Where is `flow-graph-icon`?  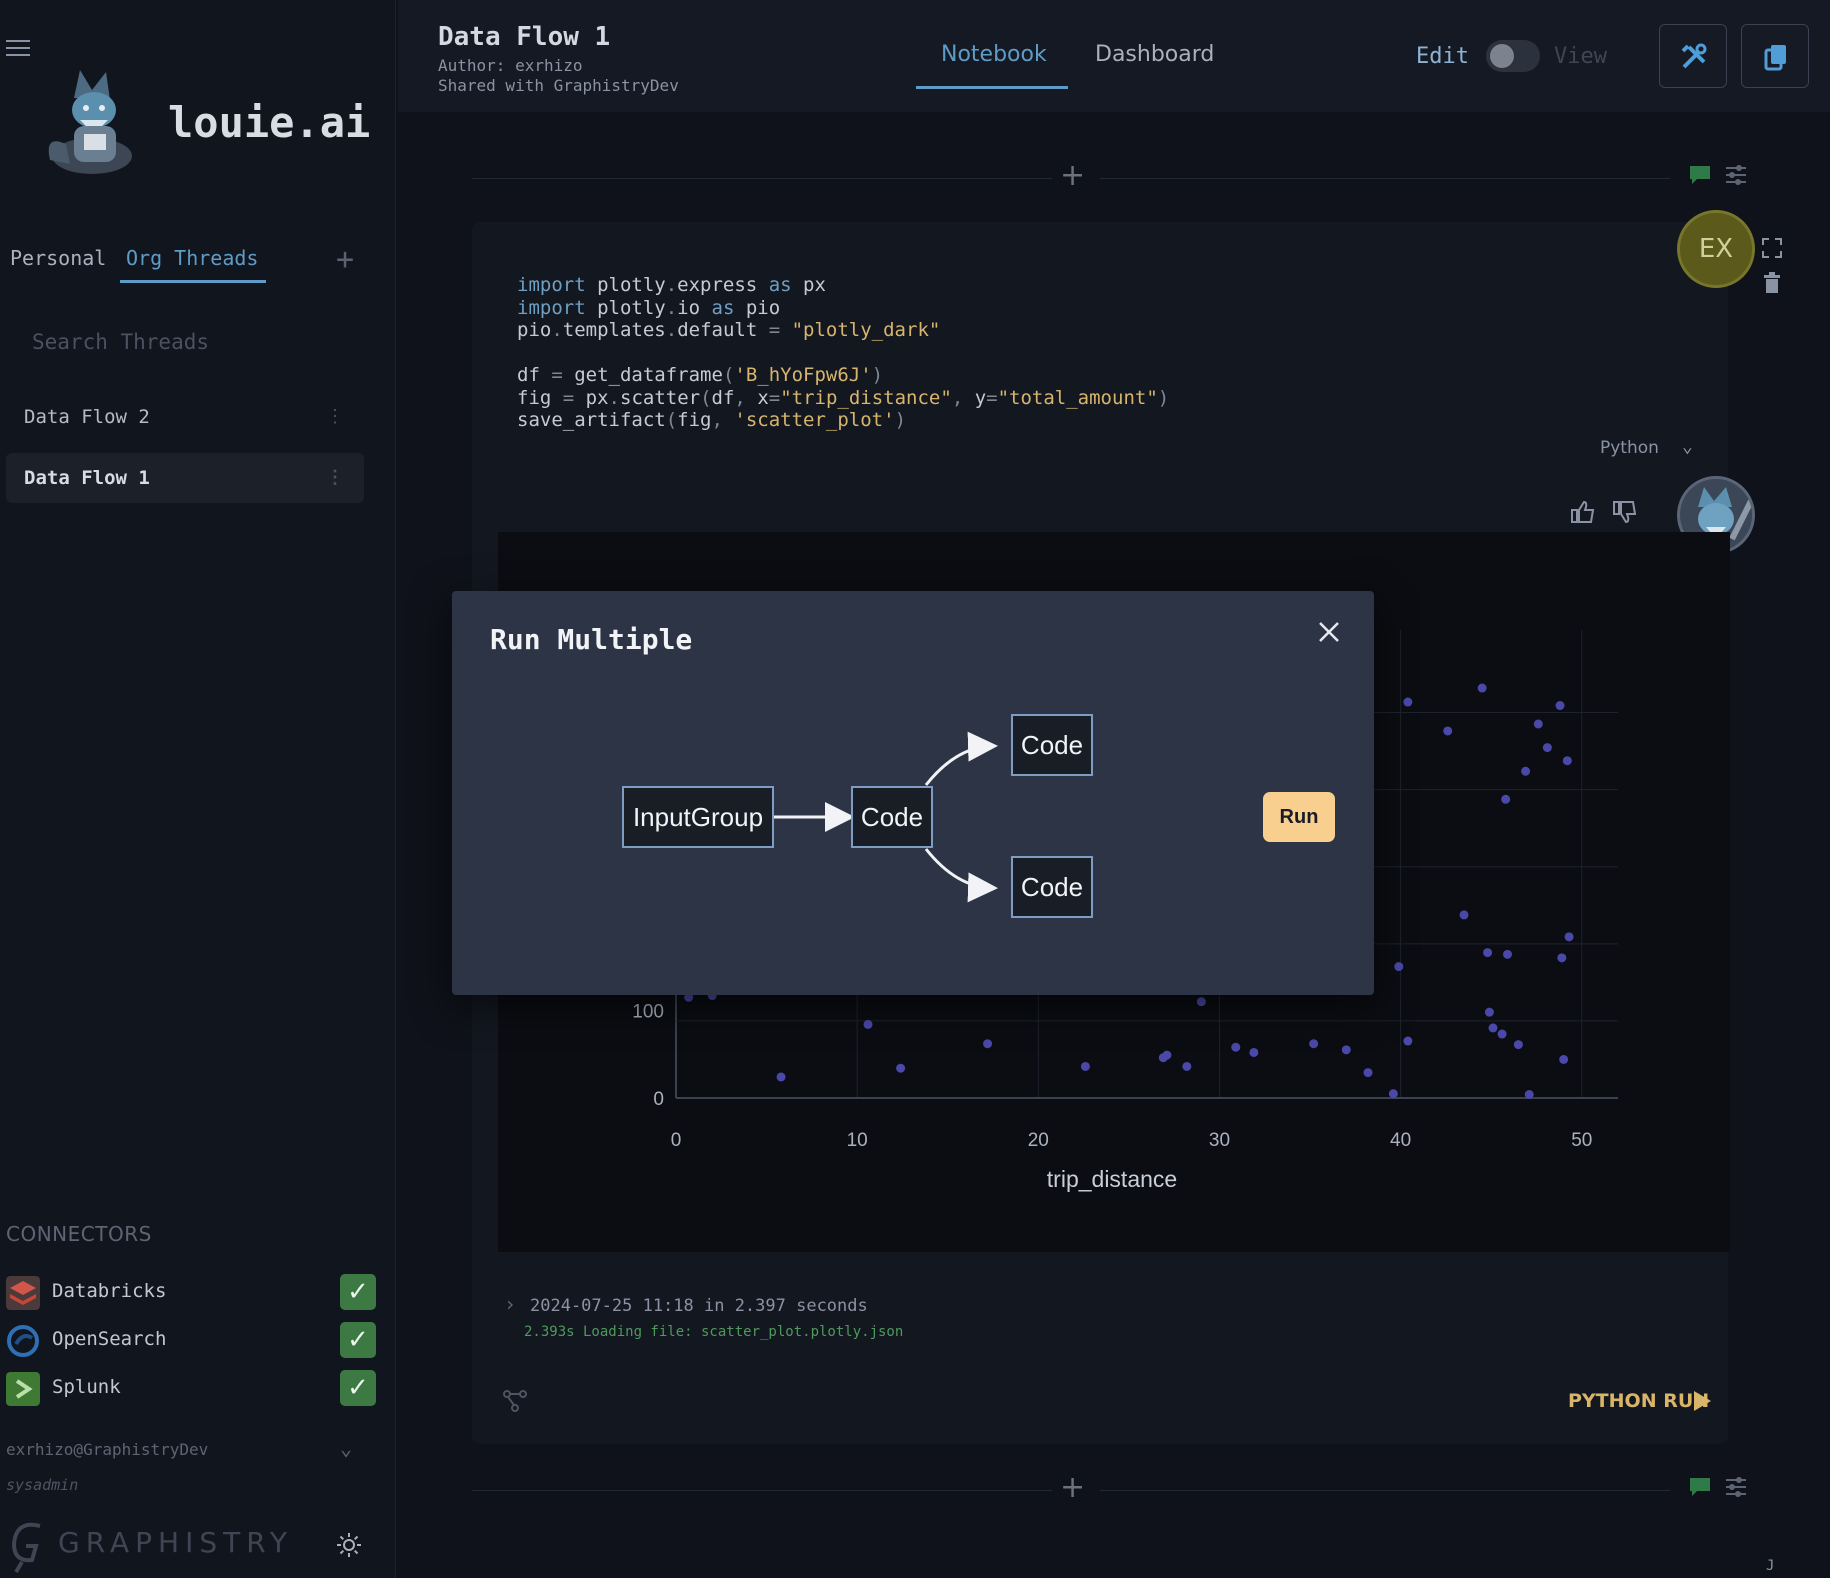
flow-graph-icon is located at coordinates (515, 1401).